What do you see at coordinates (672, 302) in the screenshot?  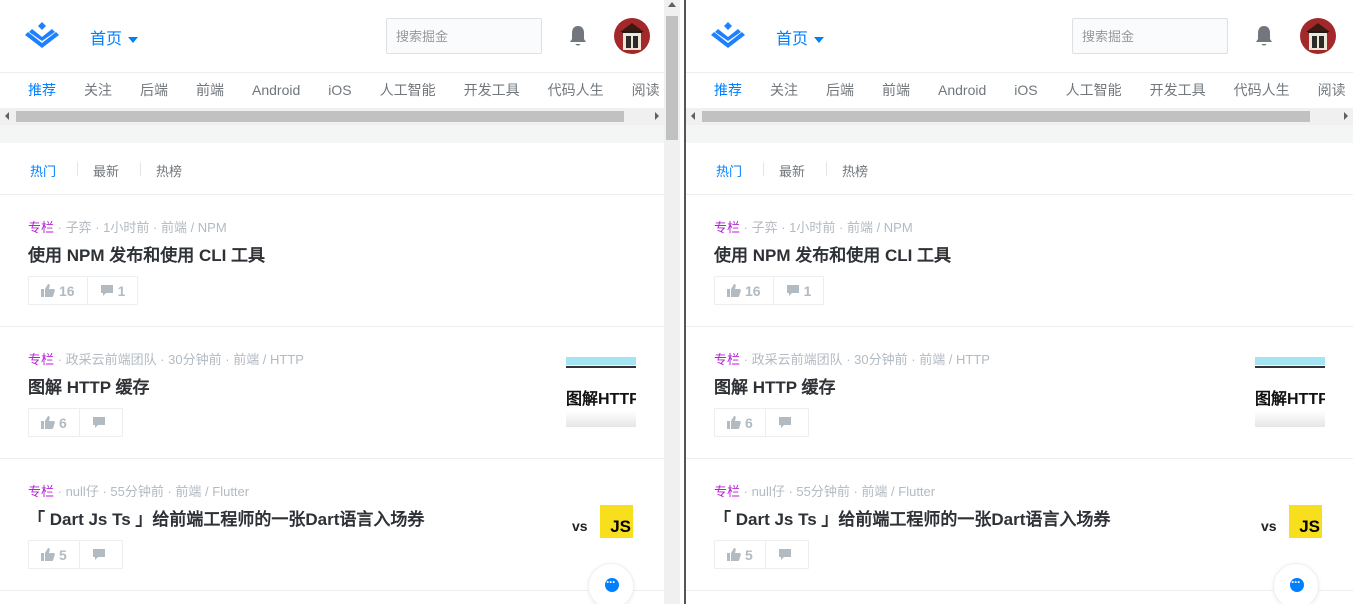 I see `vertical-scrollbar` at bounding box center [672, 302].